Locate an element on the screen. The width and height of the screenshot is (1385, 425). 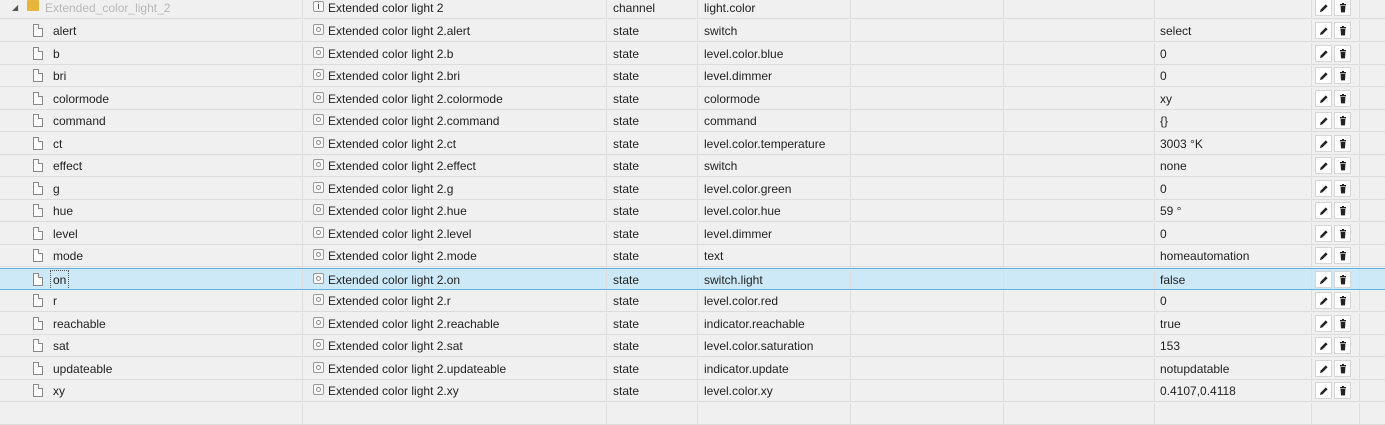
collapse-arrow-icon: ◢ is located at coordinates (15, 9).